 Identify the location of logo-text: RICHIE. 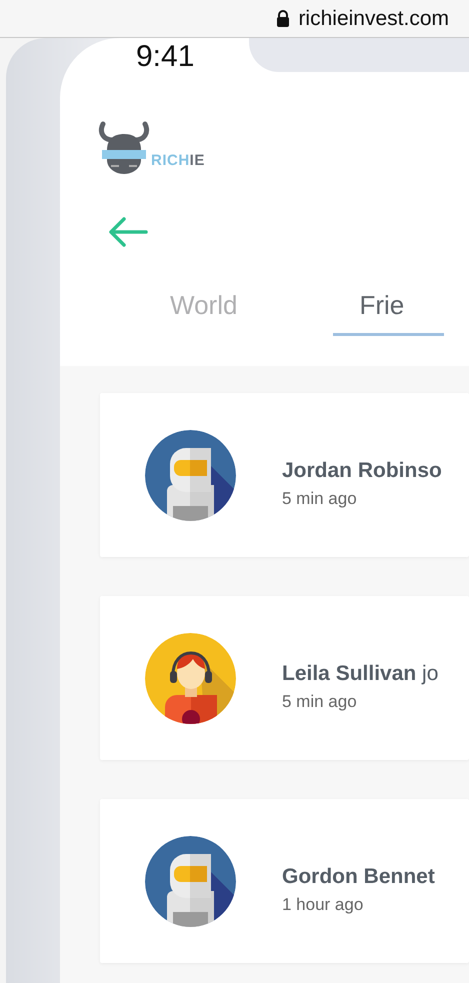
(178, 160).